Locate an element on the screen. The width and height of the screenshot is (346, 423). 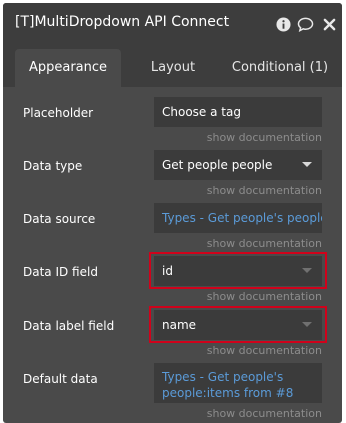
title-bar: [T]MultiDropdown API Connecto is located at coordinates (172, 24).